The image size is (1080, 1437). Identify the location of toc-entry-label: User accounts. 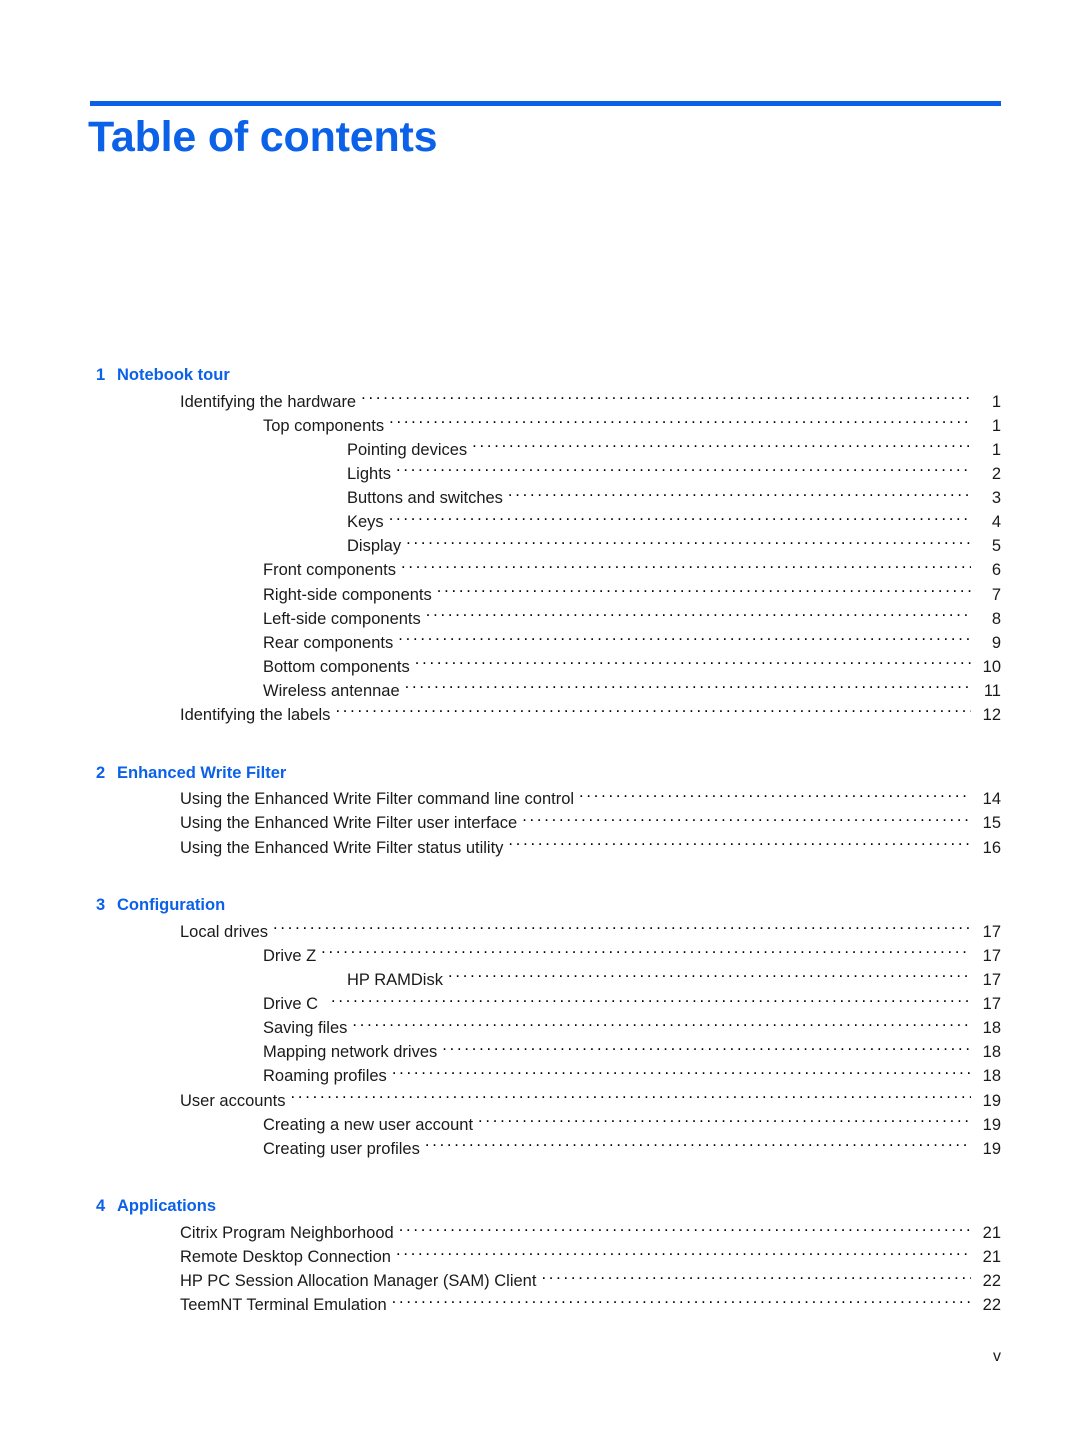
(233, 1100).